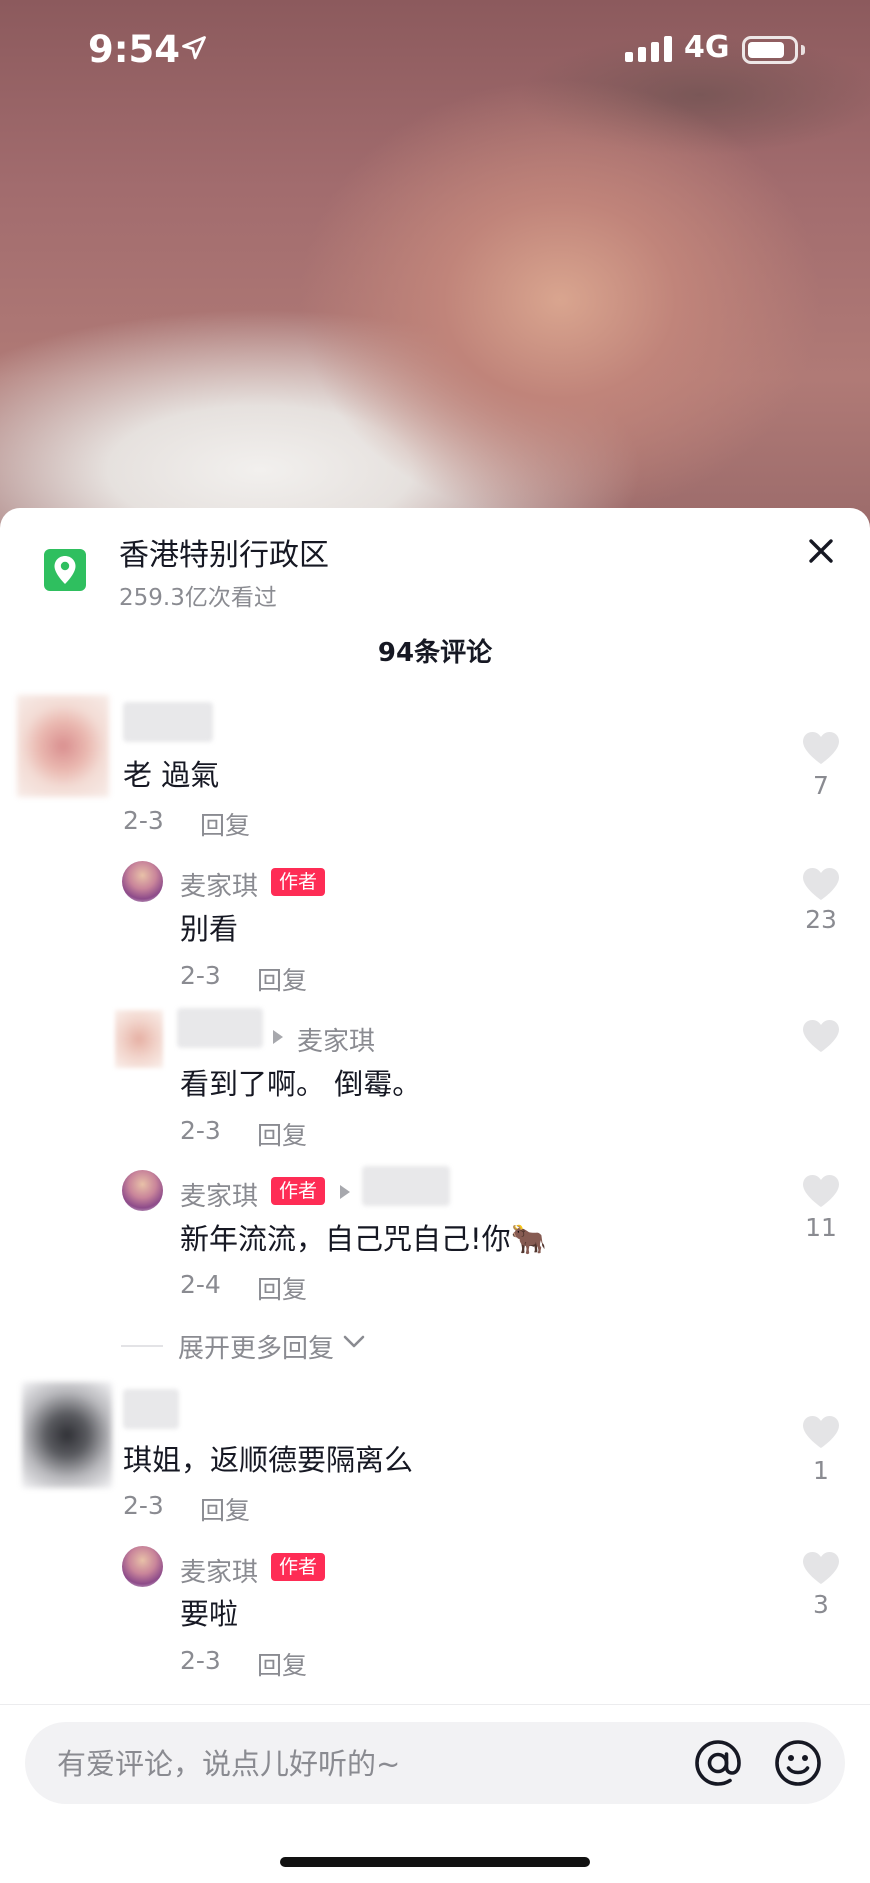 This screenshot has width=870, height=1883. What do you see at coordinates (648, 49) in the screenshot?
I see `cellular-signal-icon` at bounding box center [648, 49].